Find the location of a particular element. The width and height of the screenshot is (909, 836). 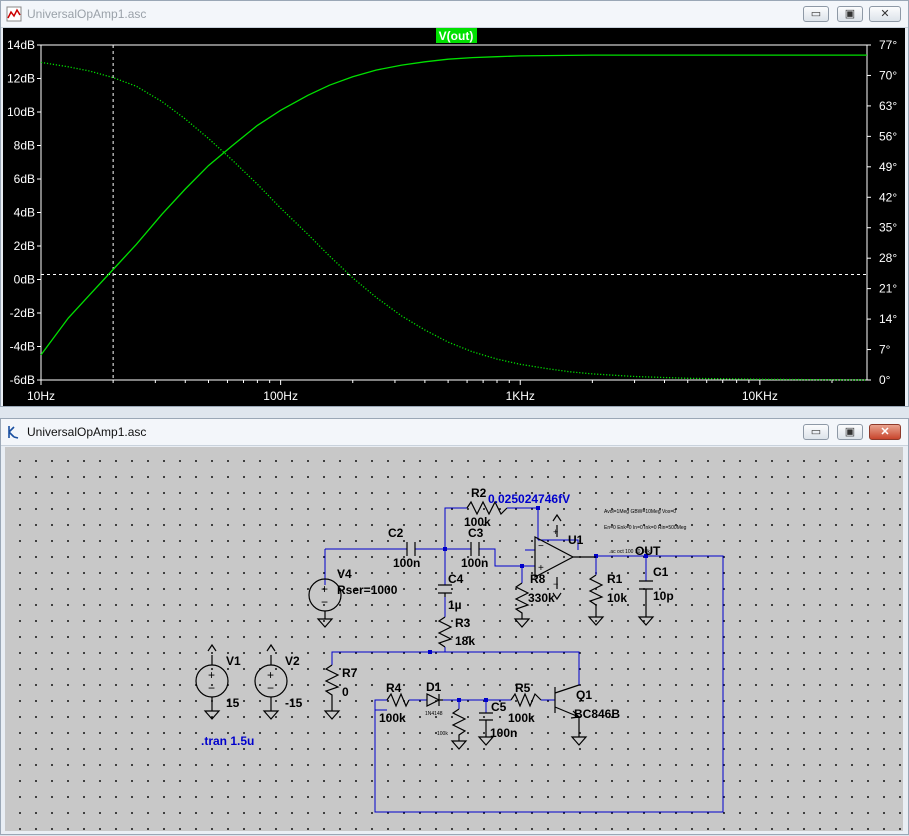

y-left-tick-label: -4dB is located at coordinates (22, 347).